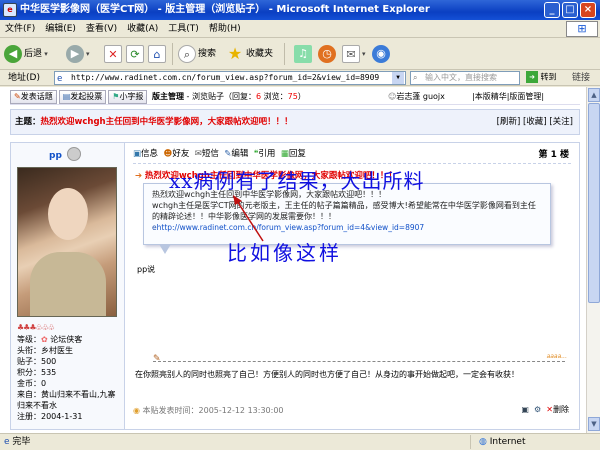 The width and height of the screenshot is (600, 450). Describe the element at coordinates (207, 154) in the screenshot. I see `message-button: ✉短信` at that location.